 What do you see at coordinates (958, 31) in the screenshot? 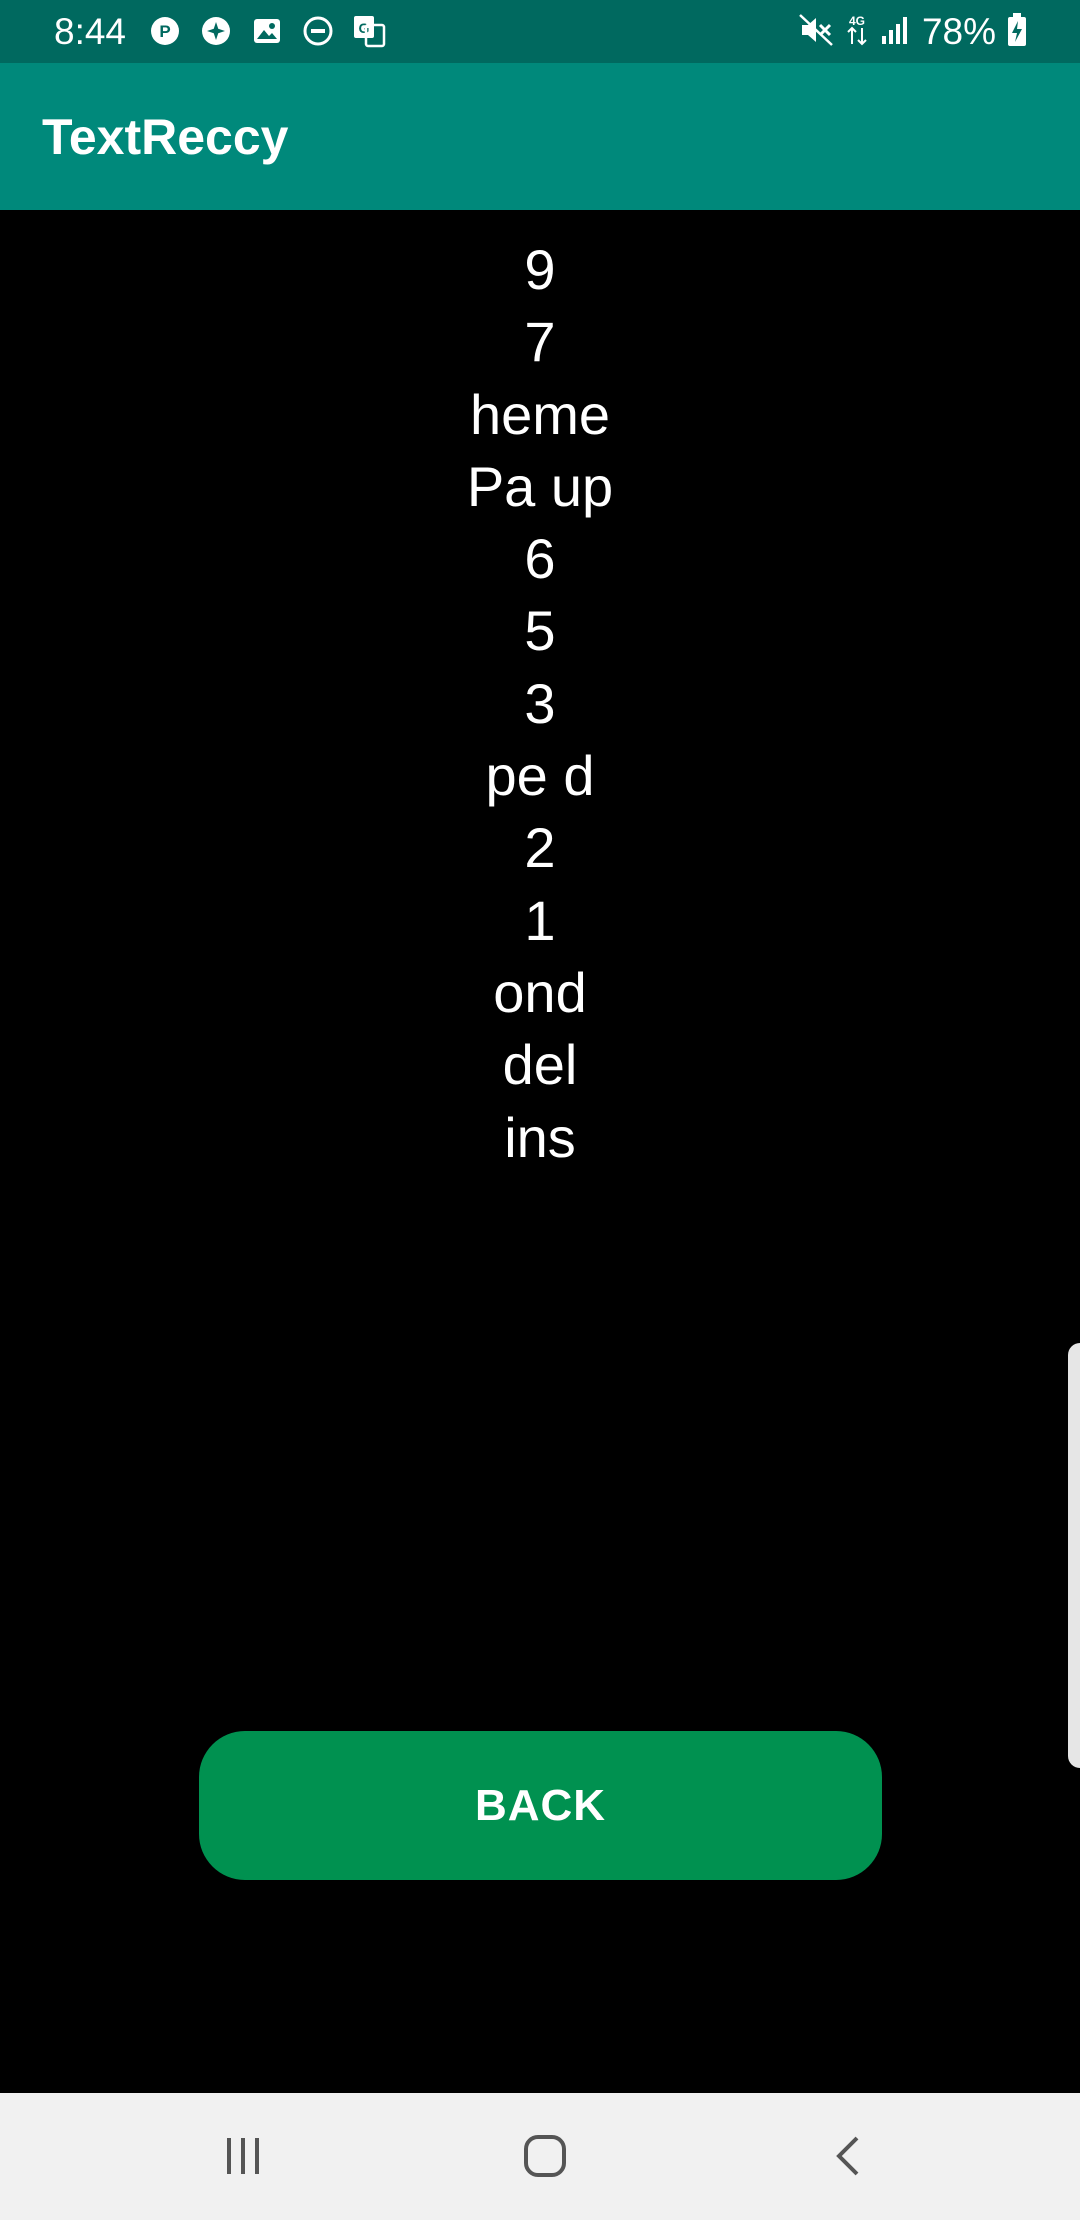
I see `battery-percentage: 78%` at bounding box center [958, 31].